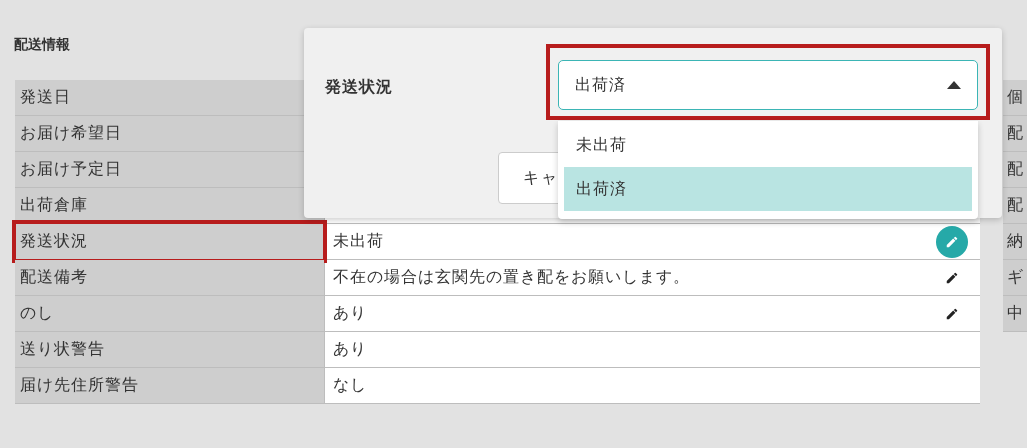 This screenshot has height=448, width=1027. Describe the element at coordinates (1015, 242) in the screenshot. I see `field-label: 納` at that location.